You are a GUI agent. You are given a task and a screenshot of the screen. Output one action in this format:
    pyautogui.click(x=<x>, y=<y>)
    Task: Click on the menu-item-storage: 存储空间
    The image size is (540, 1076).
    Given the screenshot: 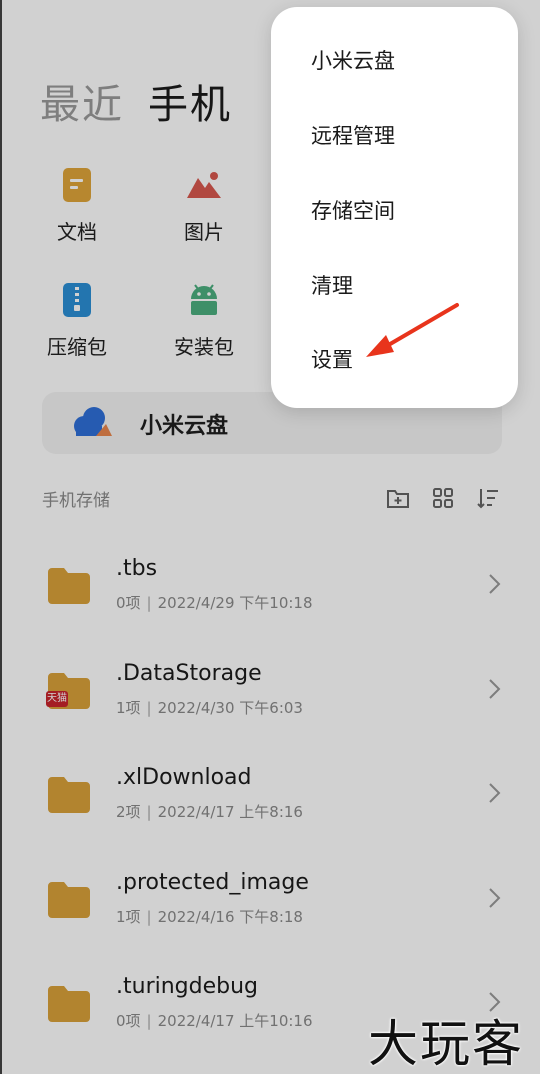 What is the action you would take?
    pyautogui.click(x=353, y=210)
    